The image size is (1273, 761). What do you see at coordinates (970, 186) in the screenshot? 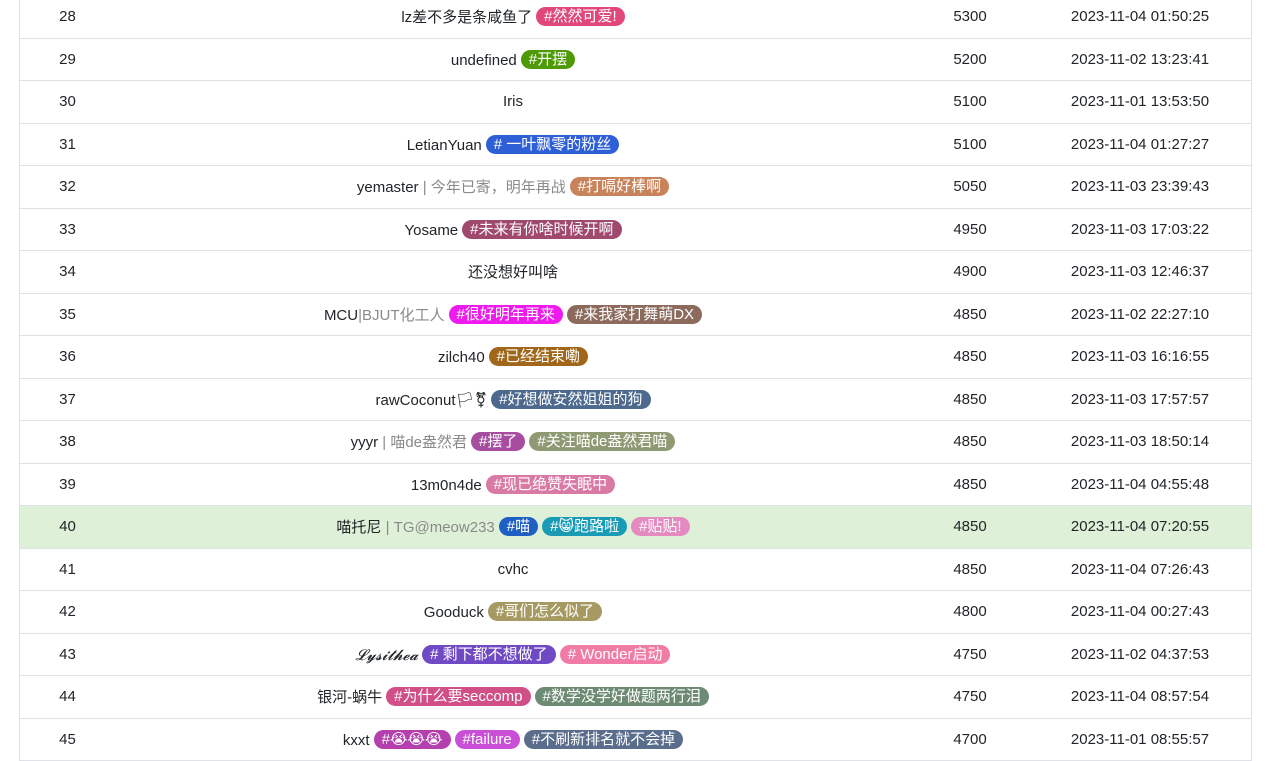
I see `score-cell: 5050` at bounding box center [970, 186].